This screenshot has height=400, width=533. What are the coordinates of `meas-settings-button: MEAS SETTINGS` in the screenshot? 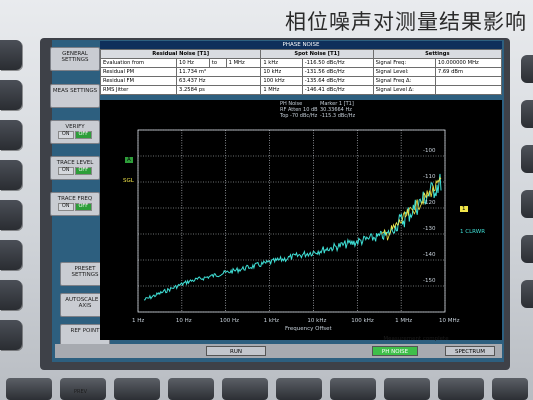 It's located at (75, 96).